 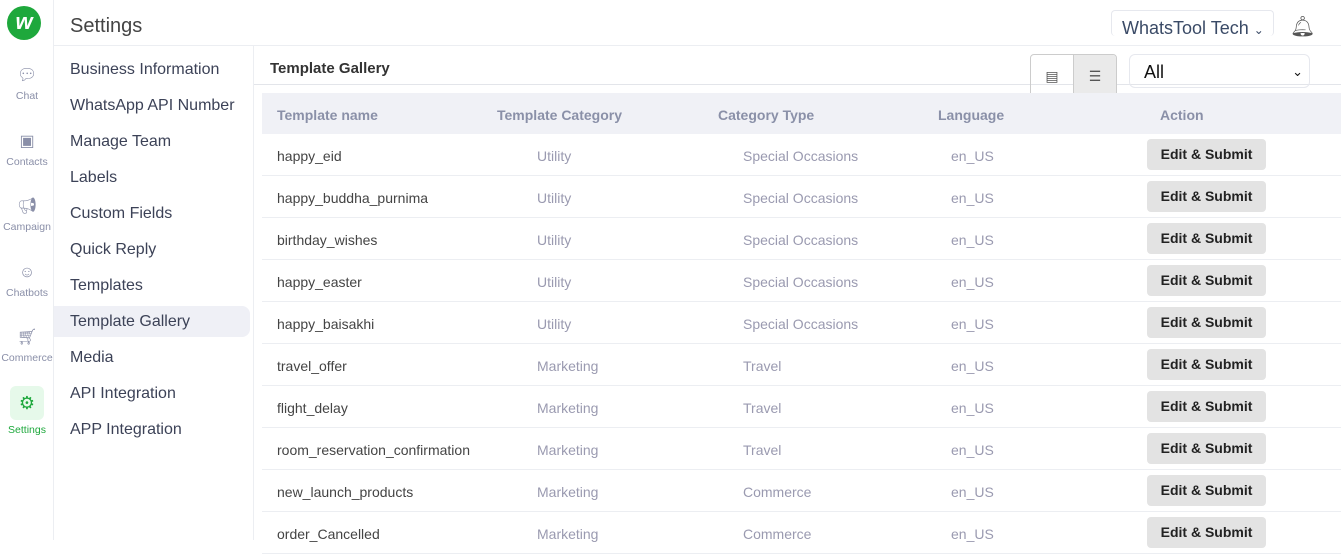 I want to click on rail-item-commerce: 🛒︎ Commerce, so click(x=27, y=346).